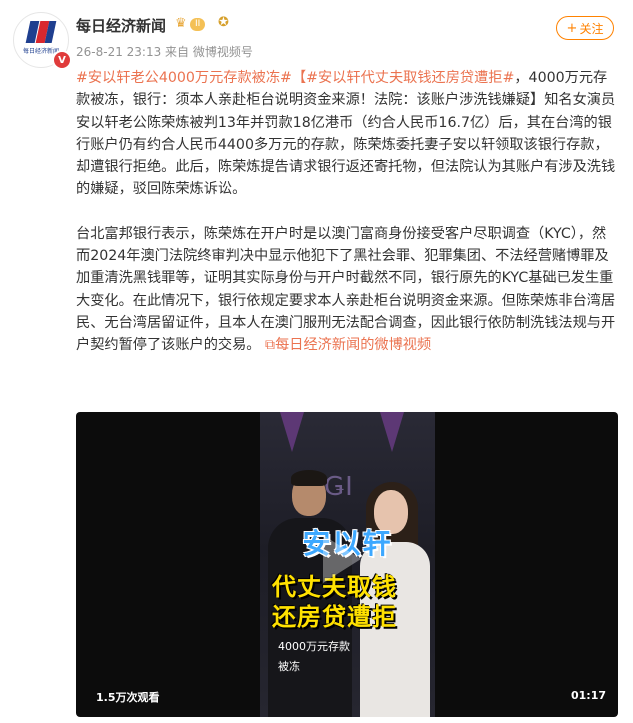 The height and width of the screenshot is (723, 633). What do you see at coordinates (348, 345) in the screenshot?
I see `video-source-link: ⧉每日经济新闻的微博视频` at bounding box center [348, 345].